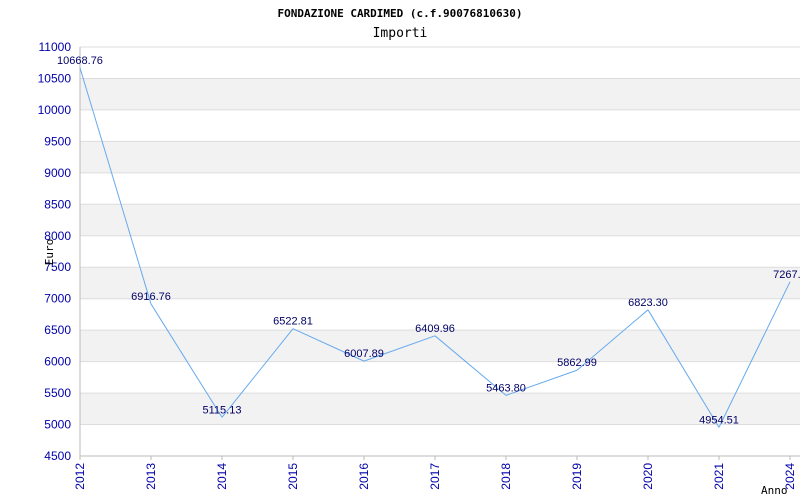 This screenshot has height=500, width=800. I want to click on x-tick-label: 2017, so click(435, 476).